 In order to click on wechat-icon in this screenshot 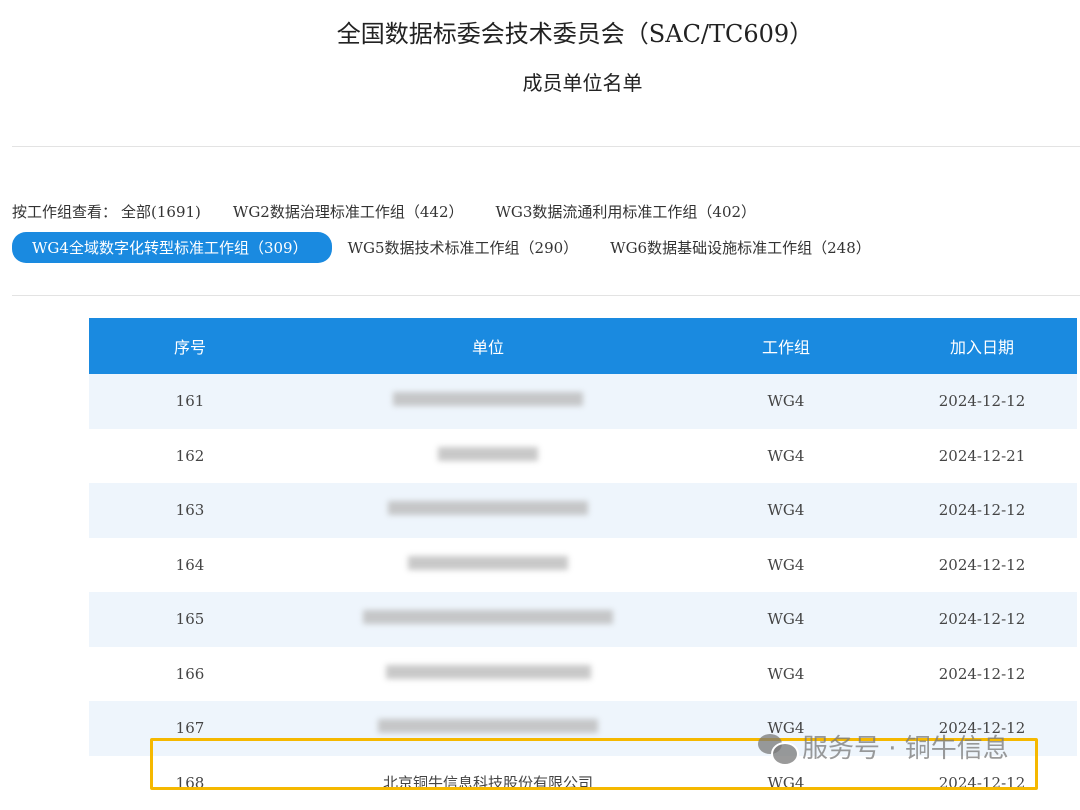, I will do `click(777, 747)`.